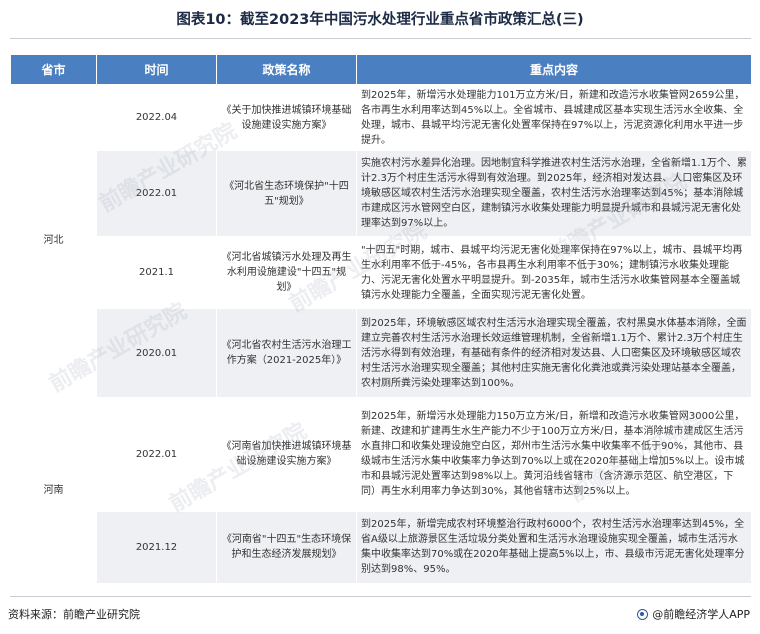  I want to click on policy-name-cell: 《河北省农村生活污水治理工作方案（2021-2025年）》, so click(286, 353).